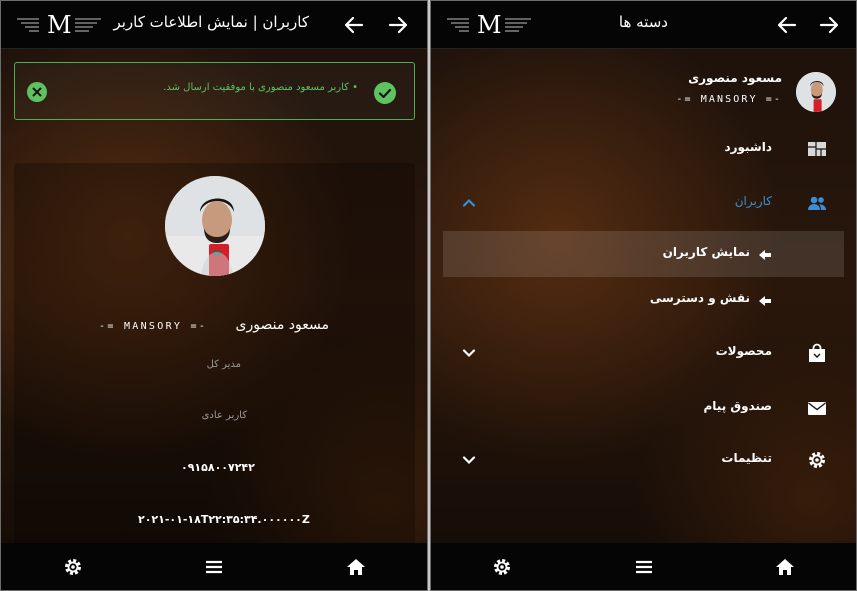 This screenshot has width=857, height=591. I want to click on success-alert: • کاربر مسعود منصوری با موفقیت ارسال شد., so click(214, 91).